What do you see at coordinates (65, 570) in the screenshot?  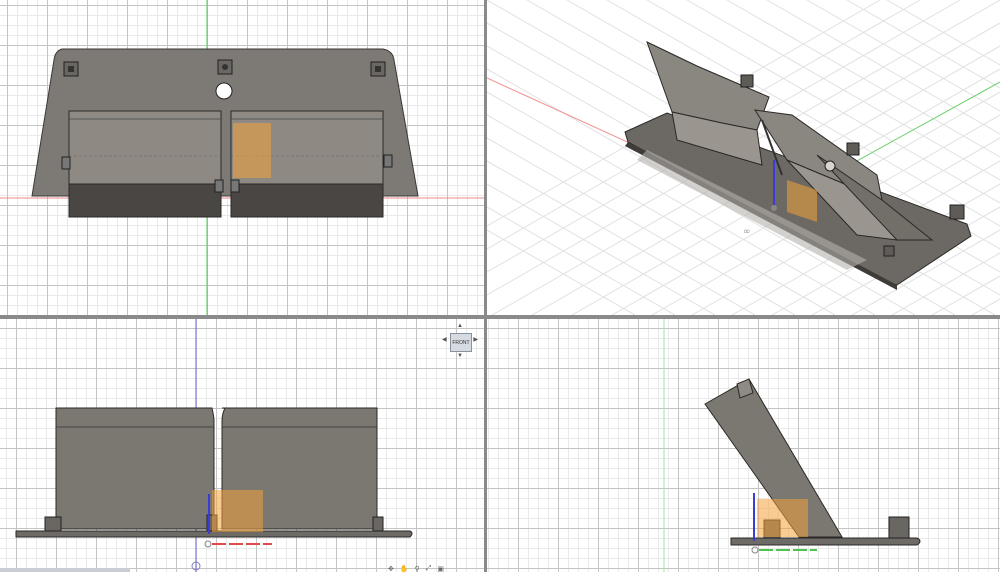 I see `status-strip` at bounding box center [65, 570].